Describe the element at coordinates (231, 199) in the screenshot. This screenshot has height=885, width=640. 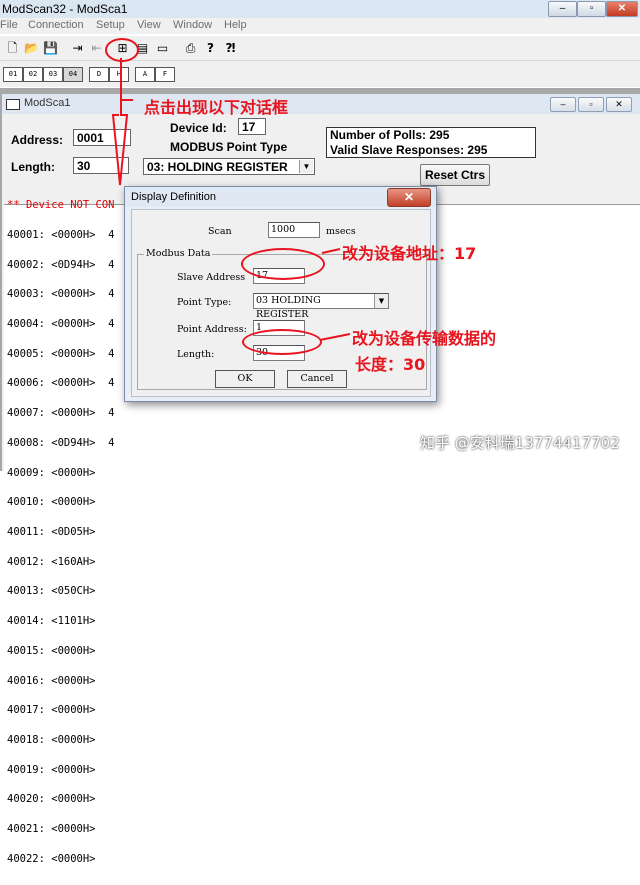
I see `annotation-arrows` at that location.